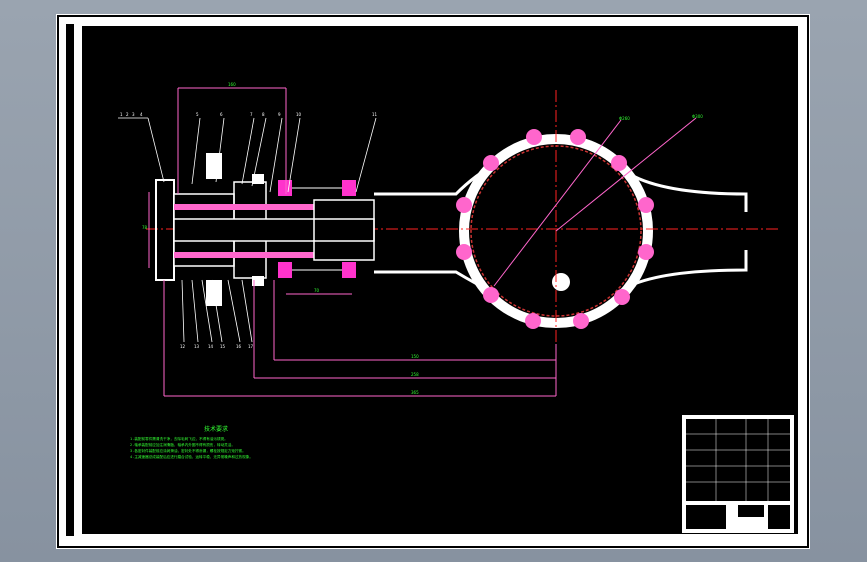  Describe the element at coordinates (216, 429) in the screenshot. I see `requirements-title: 技术要求` at that location.